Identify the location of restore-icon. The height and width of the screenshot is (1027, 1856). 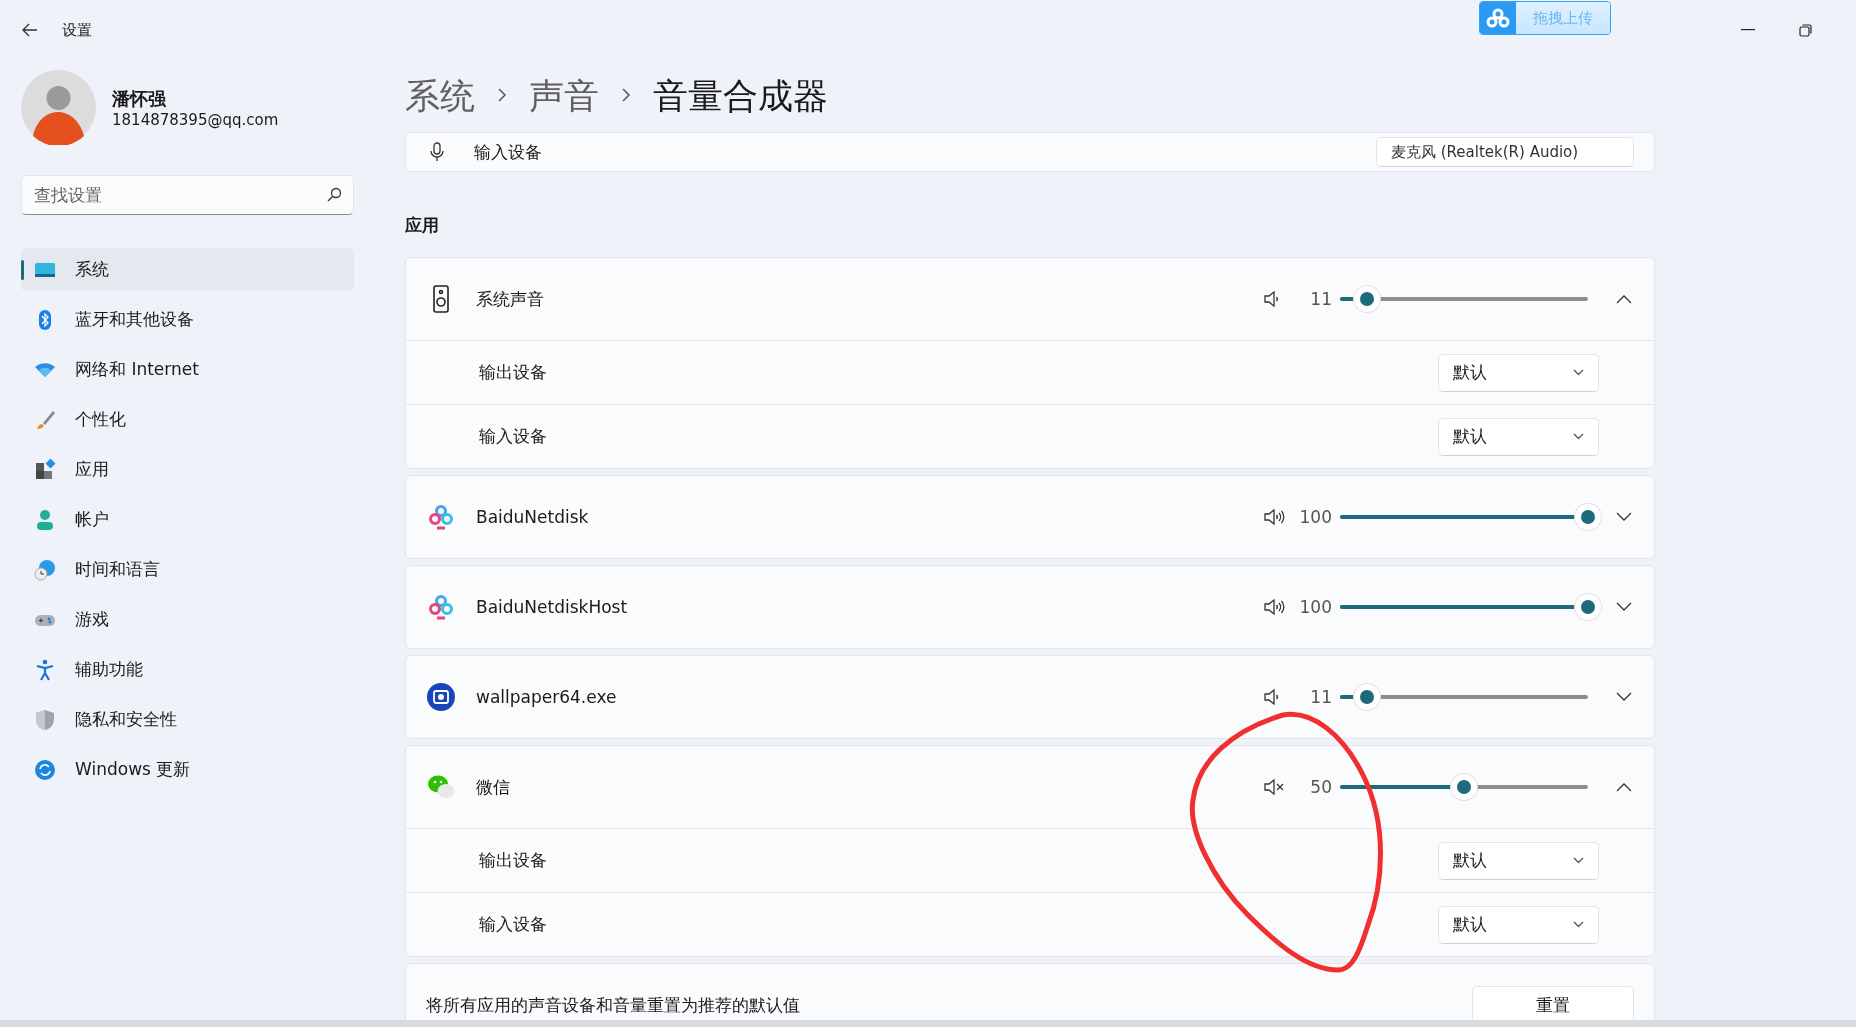
(1805, 30).